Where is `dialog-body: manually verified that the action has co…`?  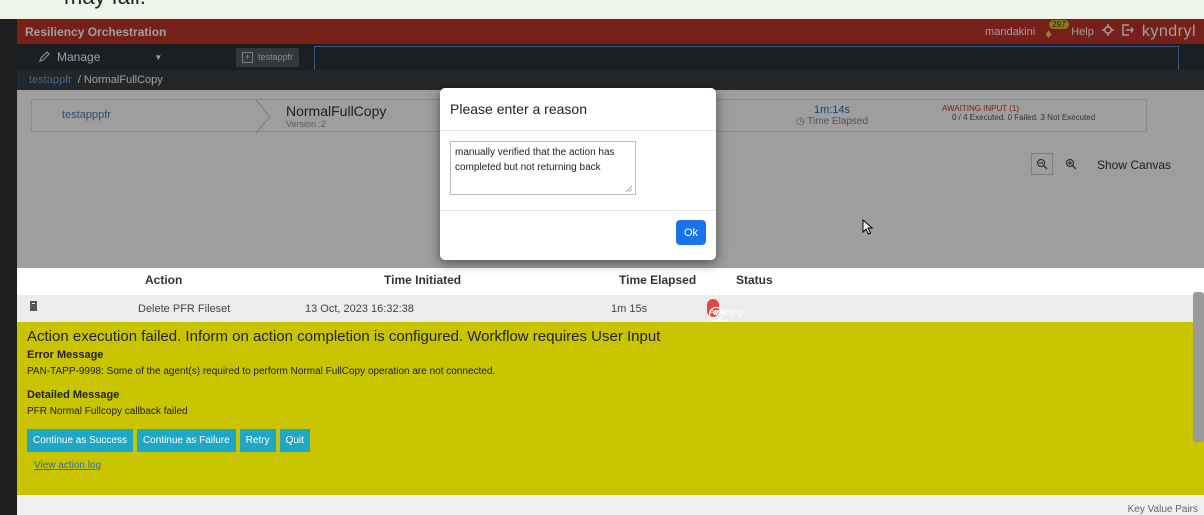
dialog-body: manually verified that the action has co… is located at coordinates (578, 171).